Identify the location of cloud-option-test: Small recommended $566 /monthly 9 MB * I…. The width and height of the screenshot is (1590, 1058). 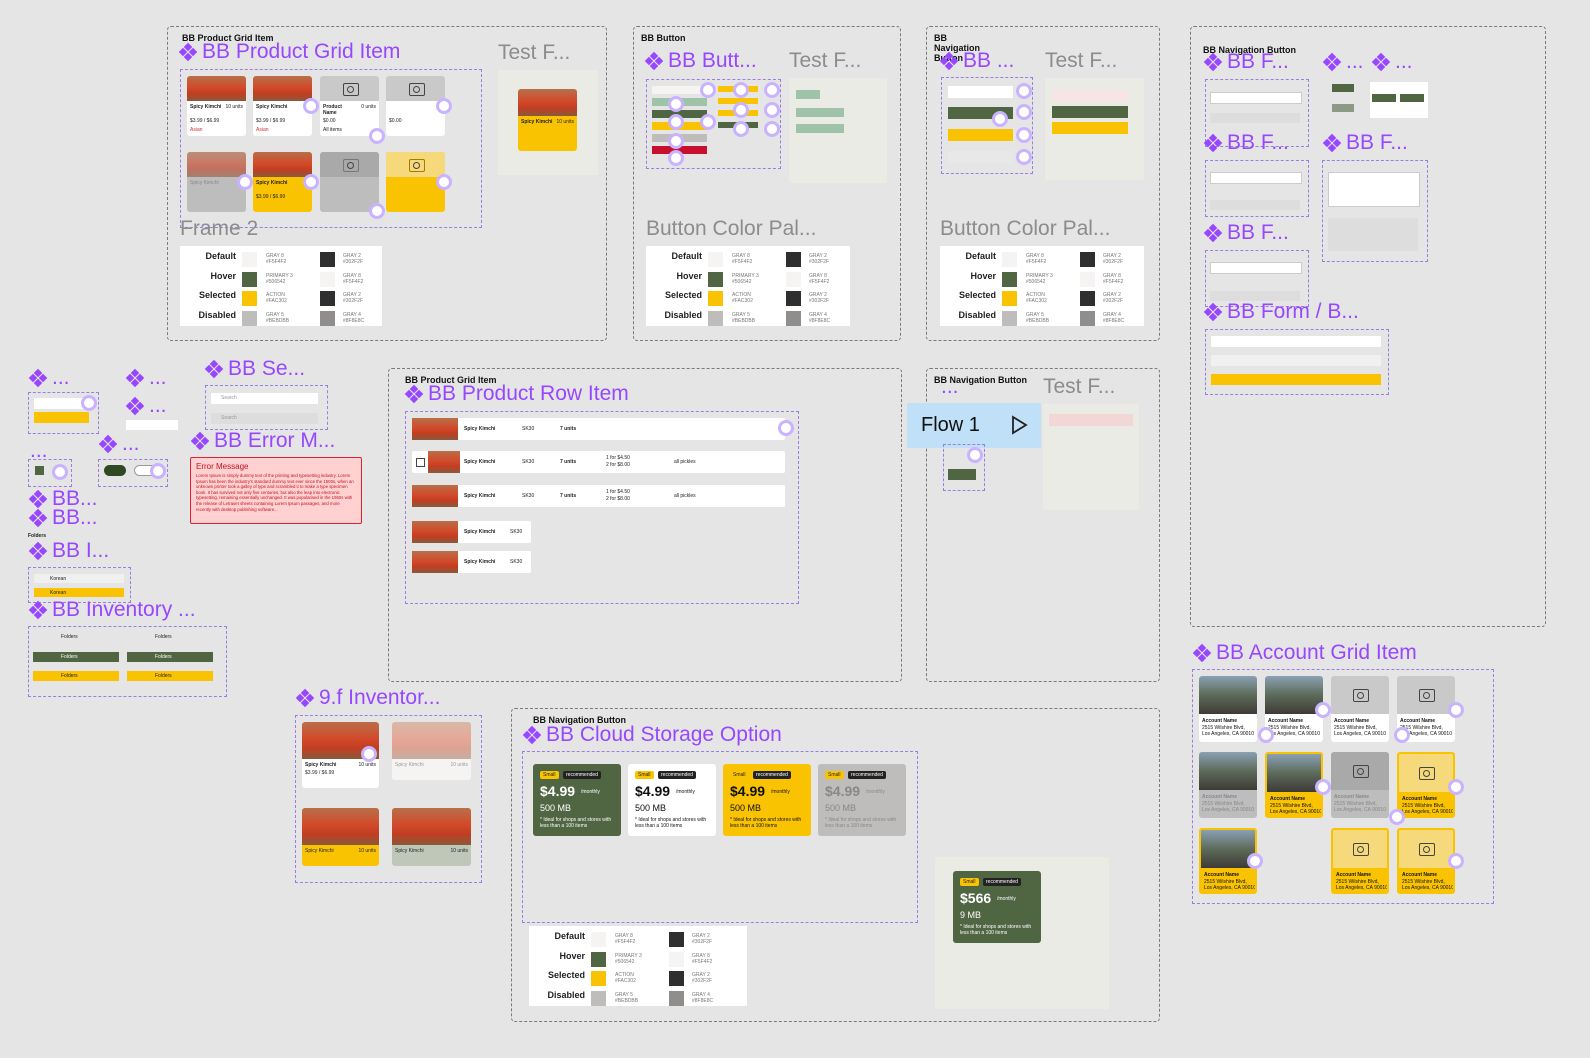
(997, 907).